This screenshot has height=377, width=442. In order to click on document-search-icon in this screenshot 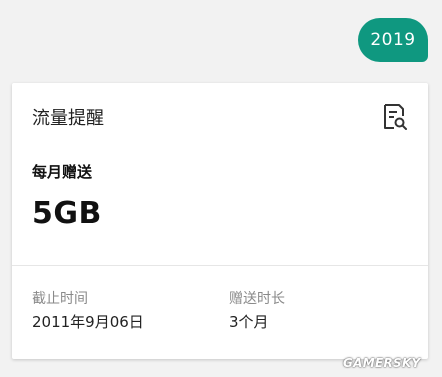, I will do `click(395, 117)`.